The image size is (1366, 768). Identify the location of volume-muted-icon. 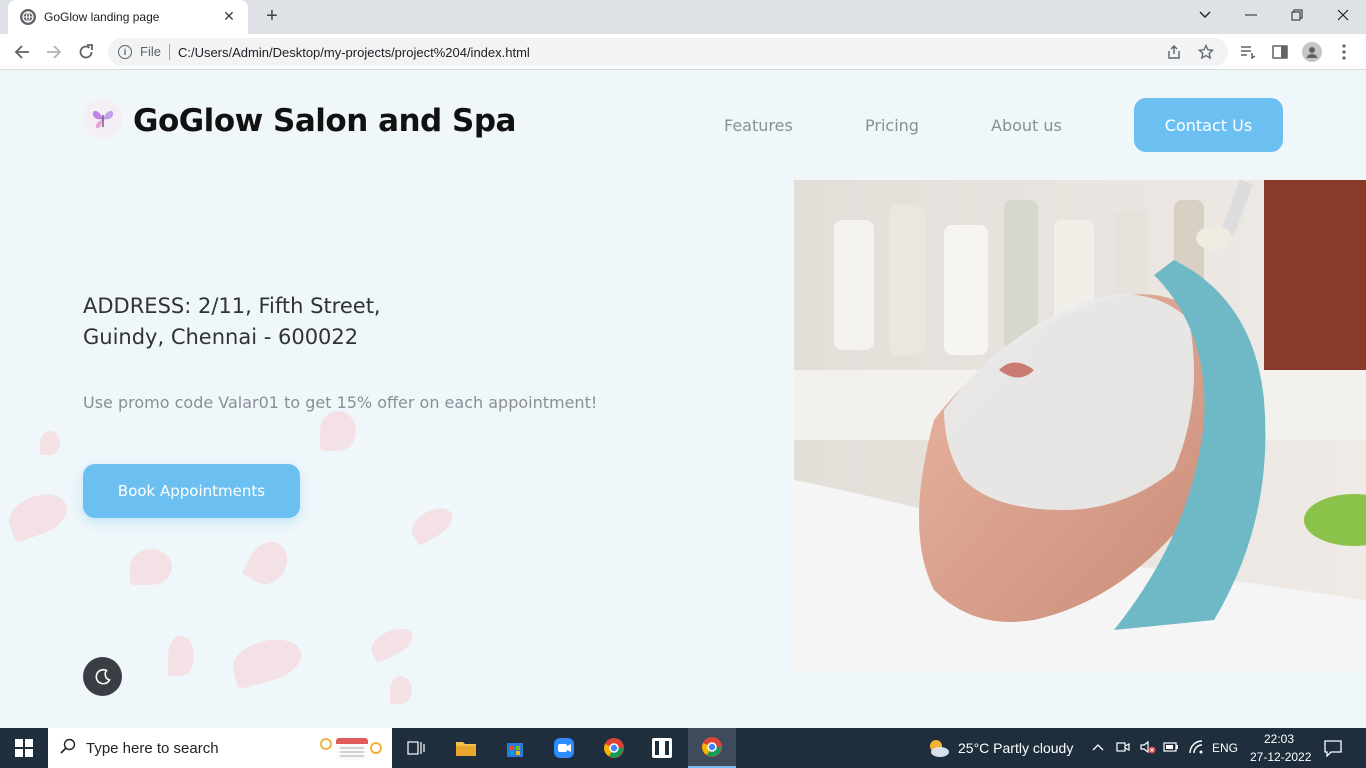
(1148, 749).